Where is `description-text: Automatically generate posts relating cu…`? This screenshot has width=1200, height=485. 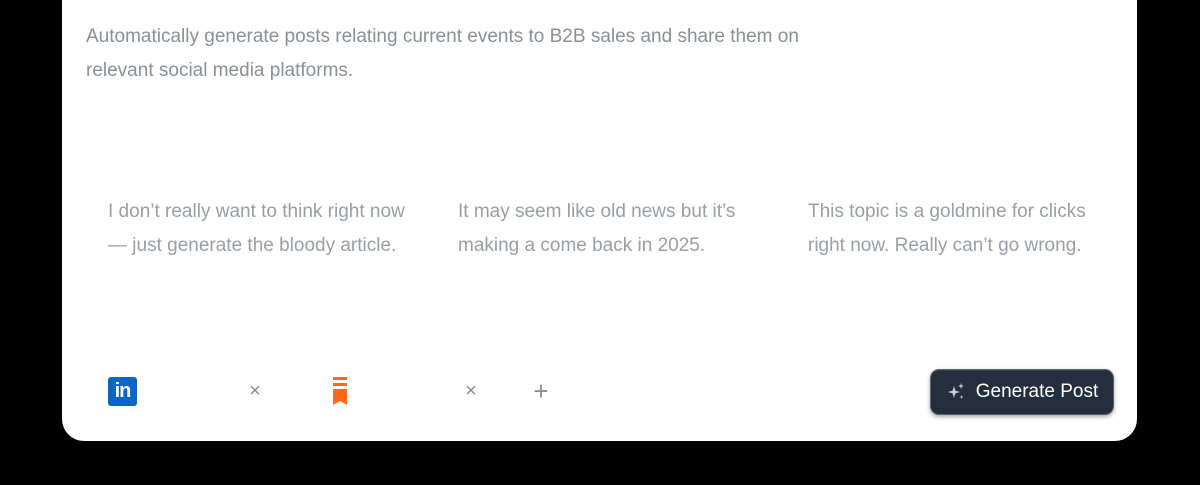 description-text: Automatically generate posts relating cu… is located at coordinates (442, 53).